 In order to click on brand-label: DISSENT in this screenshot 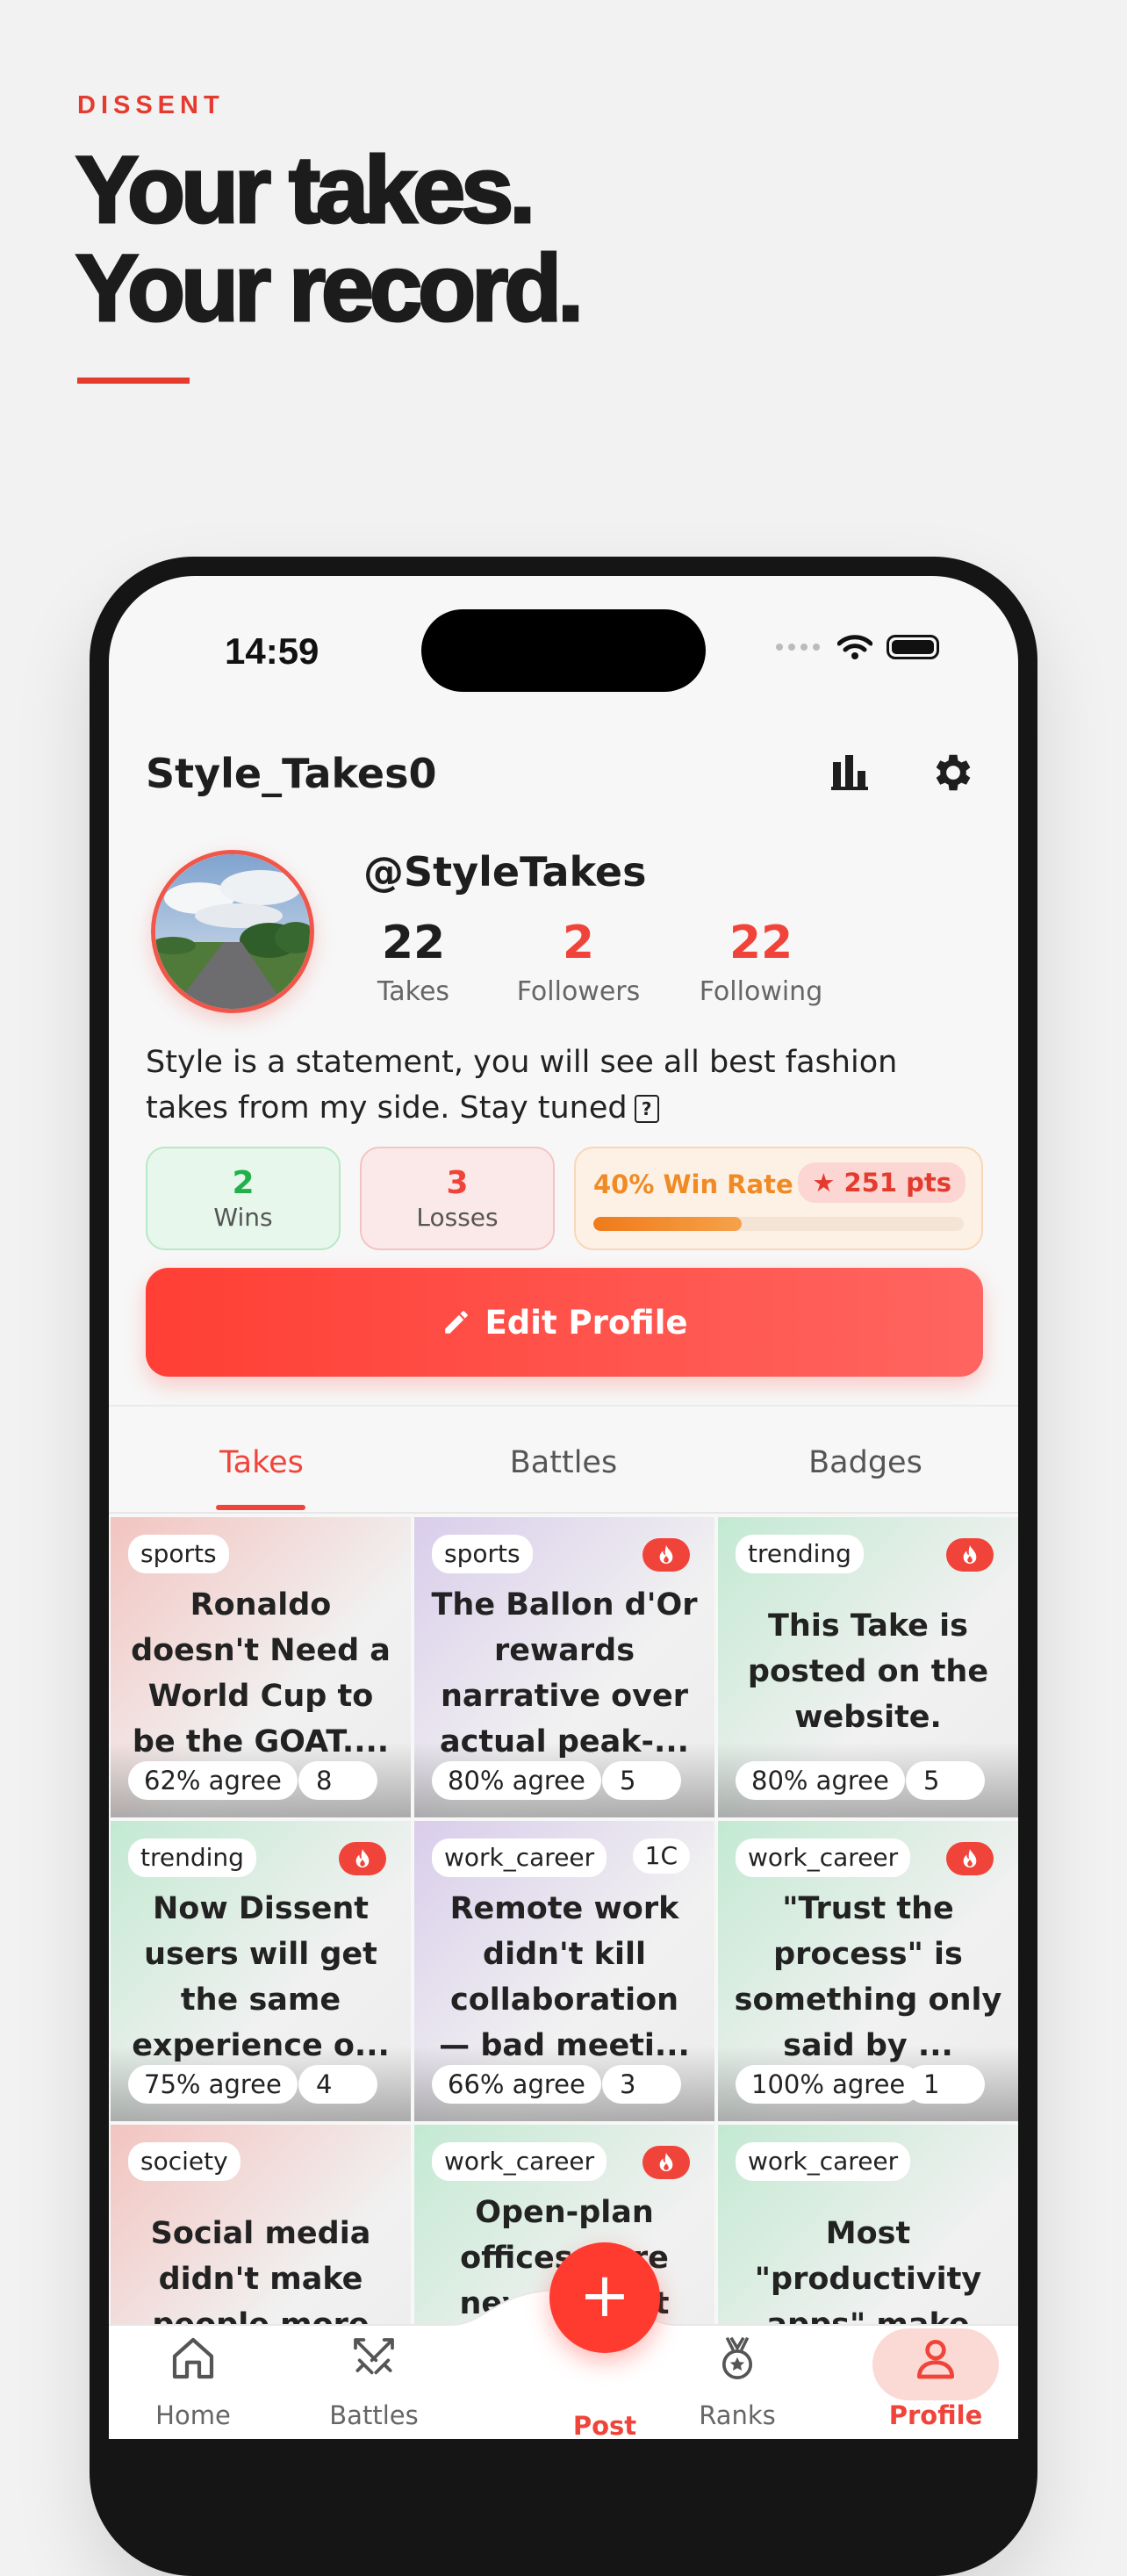, I will do `click(151, 105)`.